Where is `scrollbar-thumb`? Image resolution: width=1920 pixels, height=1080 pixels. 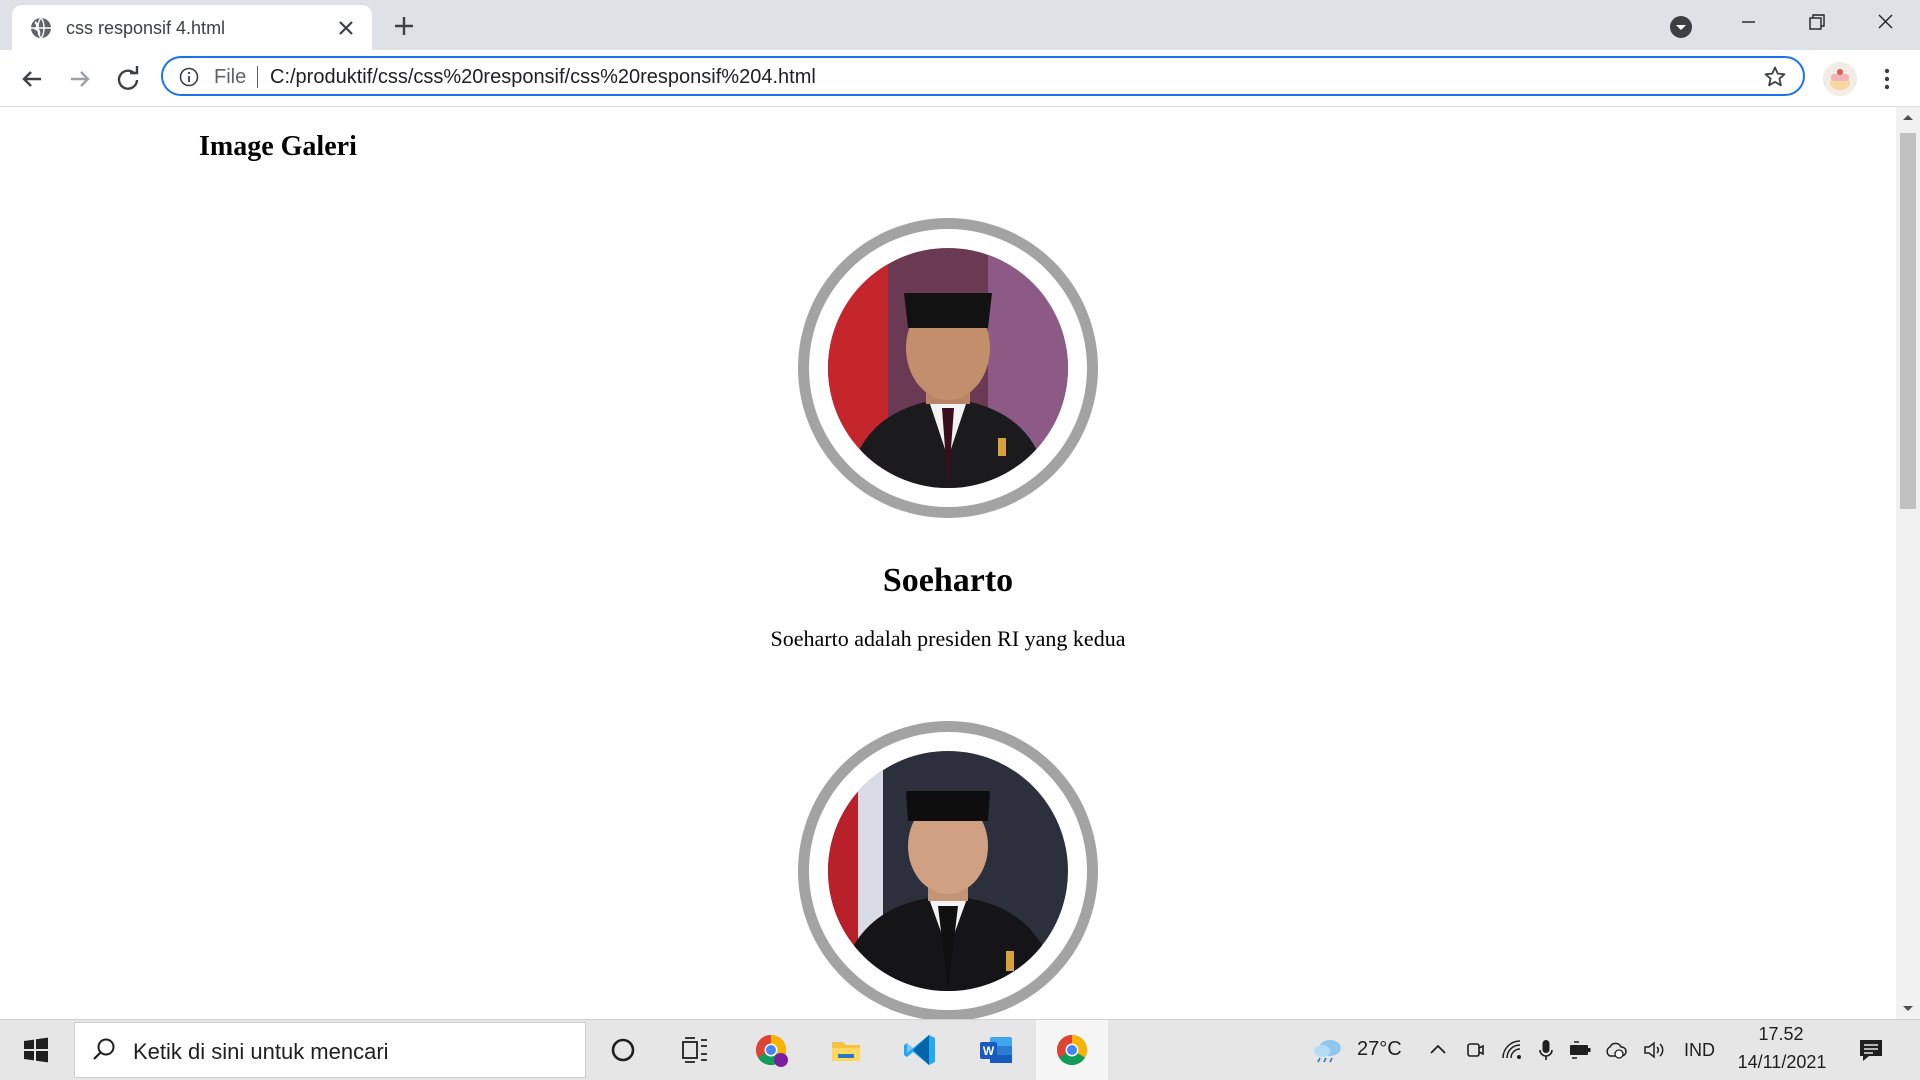 scrollbar-thumb is located at coordinates (1908, 321).